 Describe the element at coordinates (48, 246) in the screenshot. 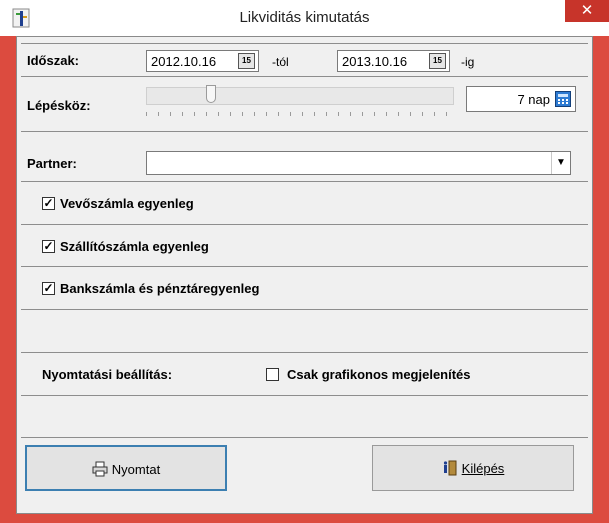

I see `supplier-balance-checkbox: ✓` at that location.